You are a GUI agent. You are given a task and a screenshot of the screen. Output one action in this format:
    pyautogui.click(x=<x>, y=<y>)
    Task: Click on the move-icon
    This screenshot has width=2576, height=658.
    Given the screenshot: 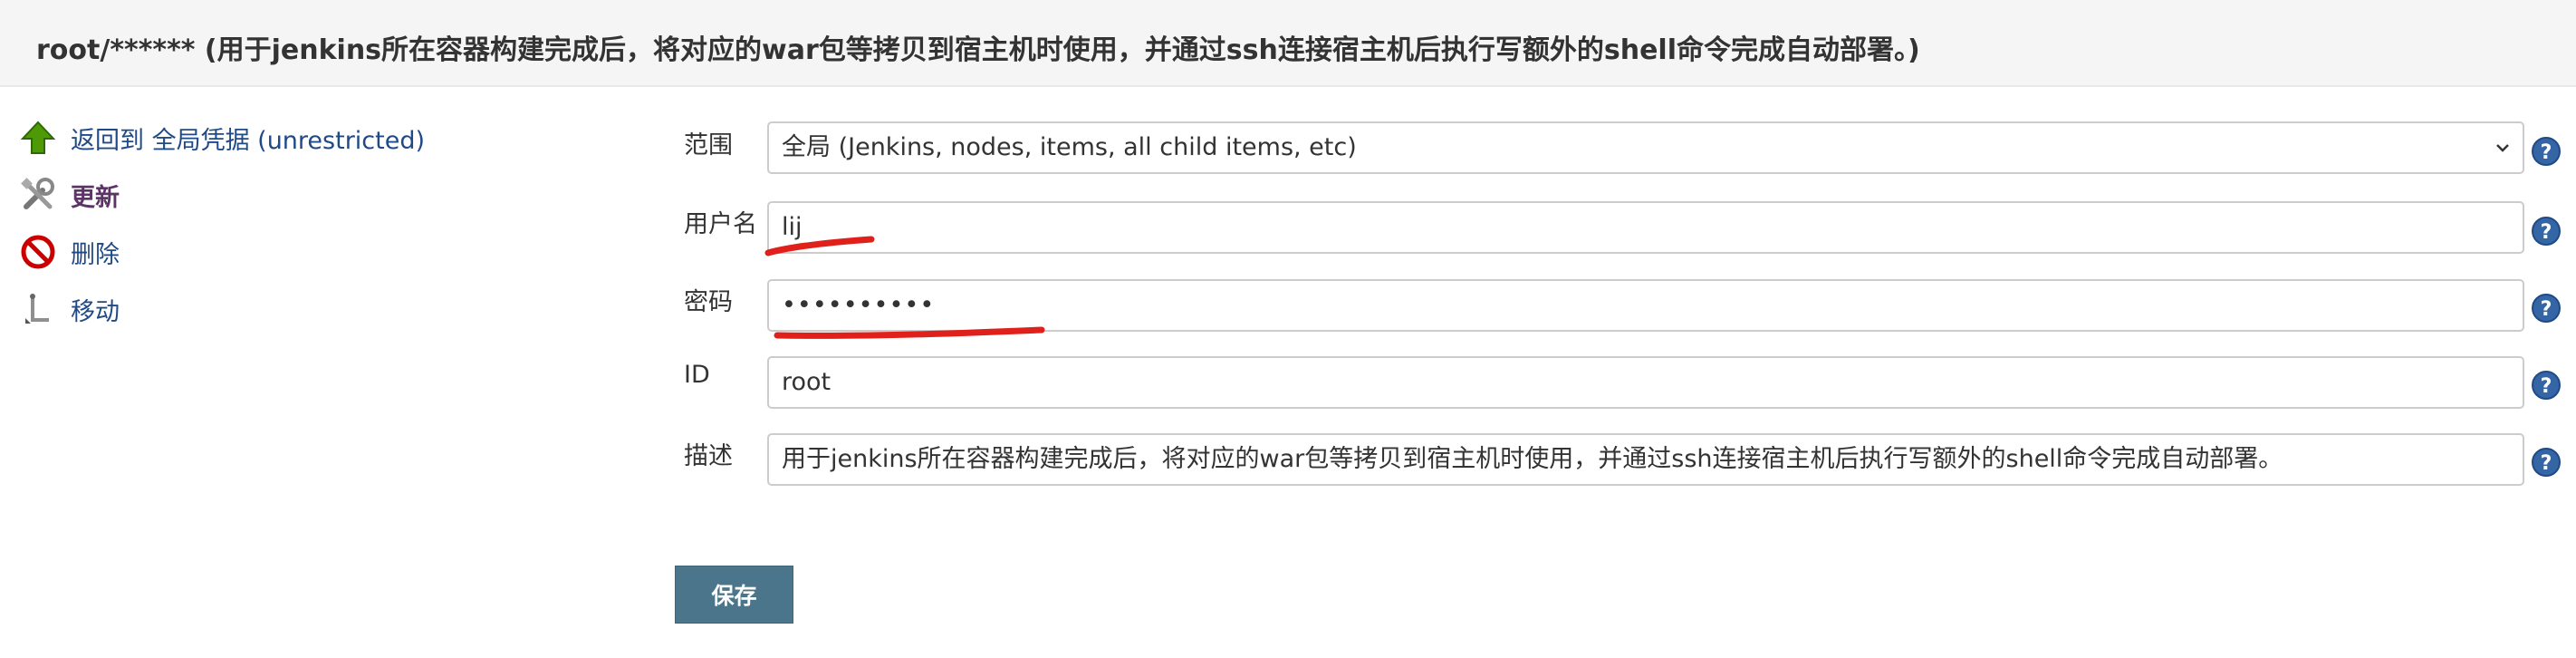 What is the action you would take?
    pyautogui.click(x=38, y=309)
    